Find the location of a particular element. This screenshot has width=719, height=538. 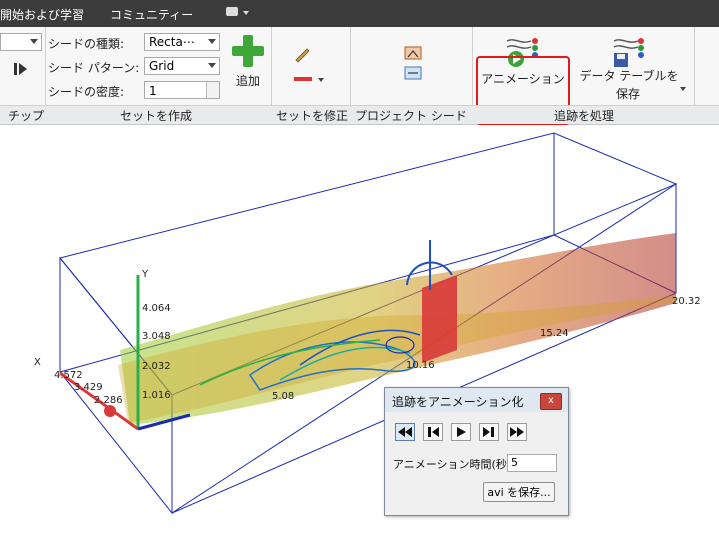

step-back-icon is located at coordinates (433, 432).